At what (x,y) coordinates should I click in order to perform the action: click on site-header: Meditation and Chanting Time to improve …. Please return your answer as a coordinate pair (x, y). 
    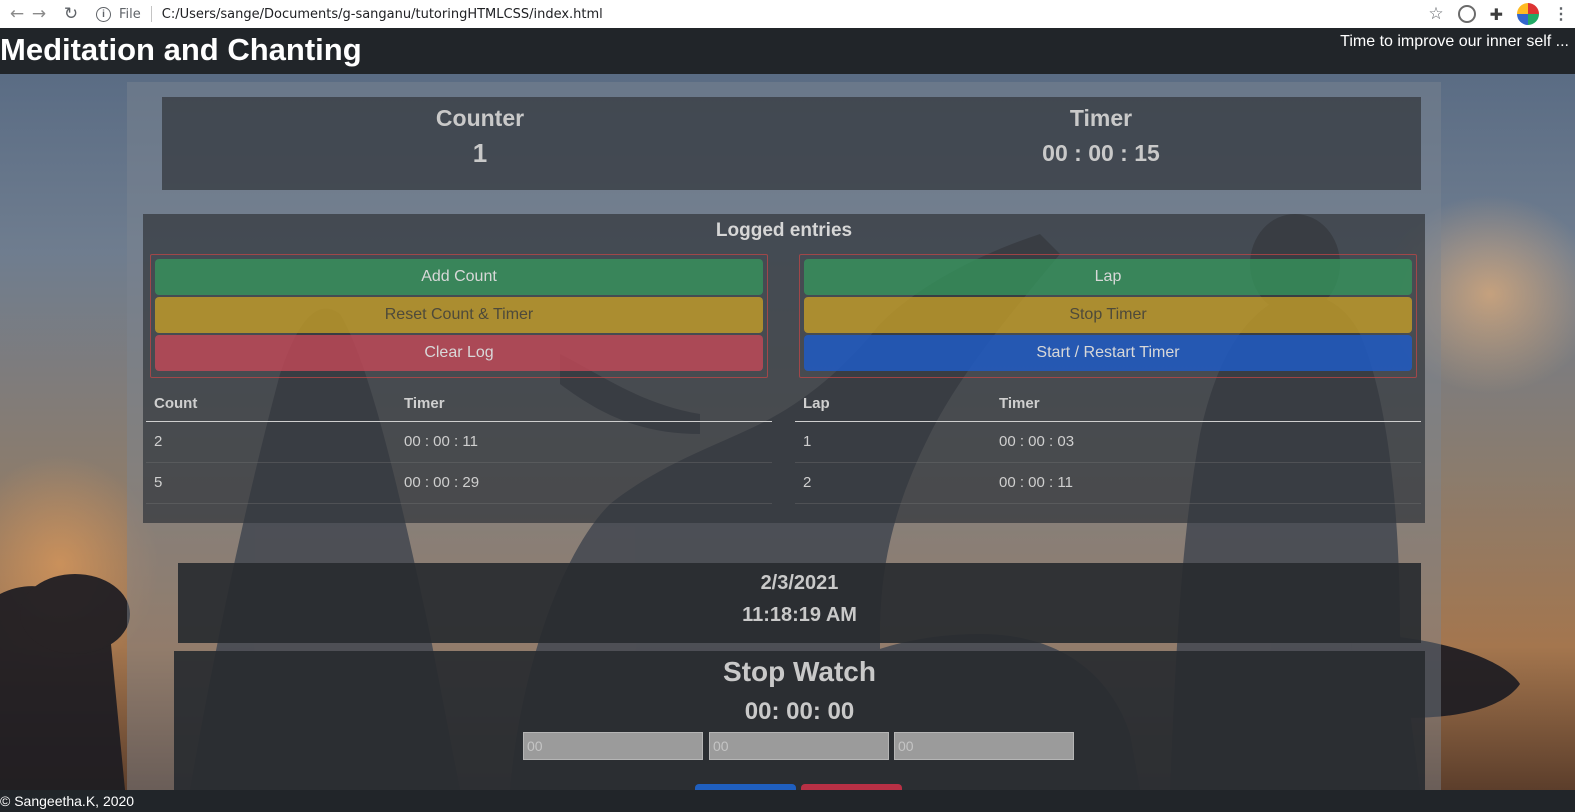
    Looking at the image, I should click on (787, 51).